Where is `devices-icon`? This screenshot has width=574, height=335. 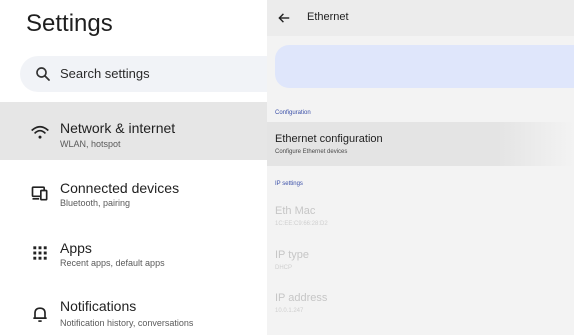 devices-icon is located at coordinates (39, 193).